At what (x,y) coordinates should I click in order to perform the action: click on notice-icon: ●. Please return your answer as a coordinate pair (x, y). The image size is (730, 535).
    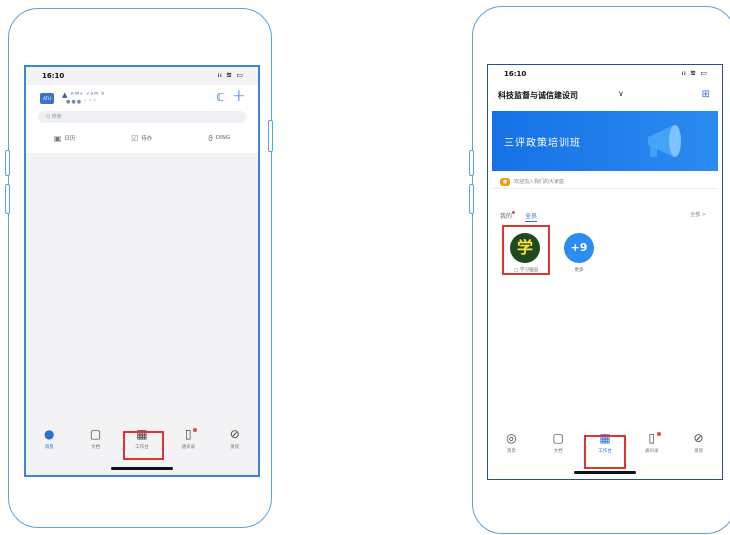
    Looking at the image, I should click on (505, 182).